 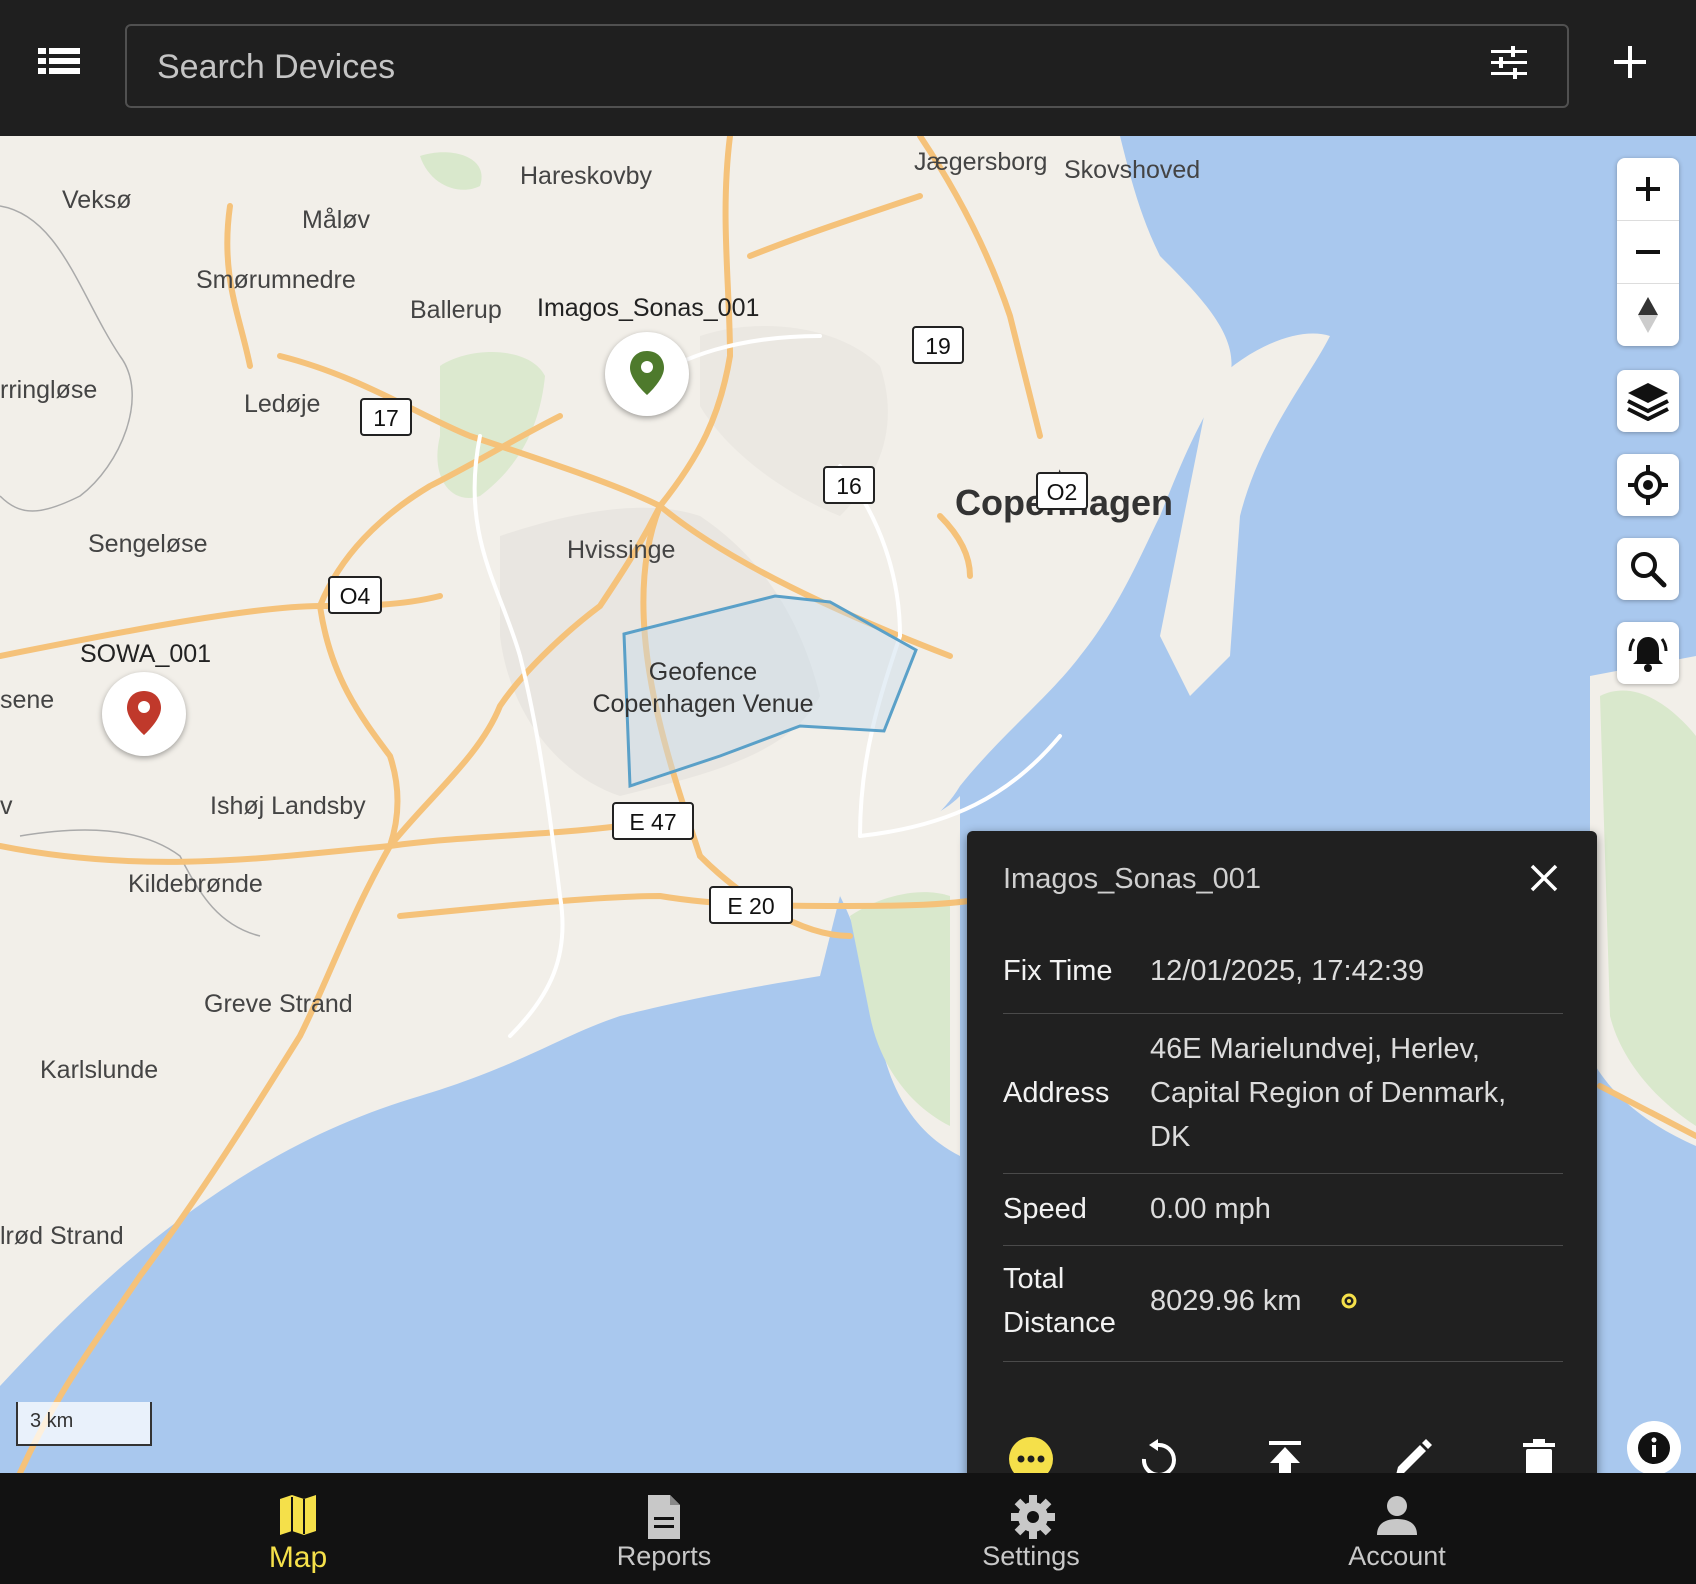 I want to click on popup-row-total-distance: Total Distance 8029.96 km, so click(x=1283, y=1304).